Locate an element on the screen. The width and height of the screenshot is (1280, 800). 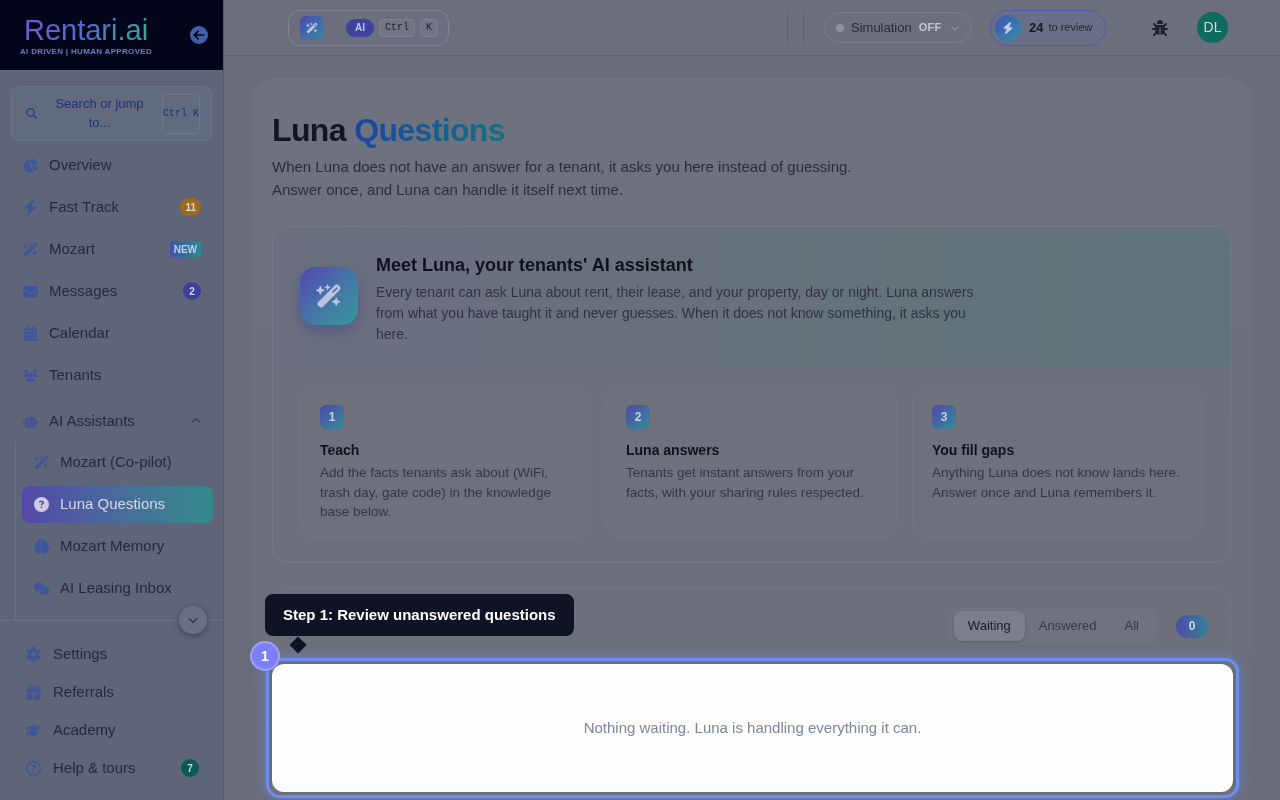
bug-icon is located at coordinates (1160, 27).